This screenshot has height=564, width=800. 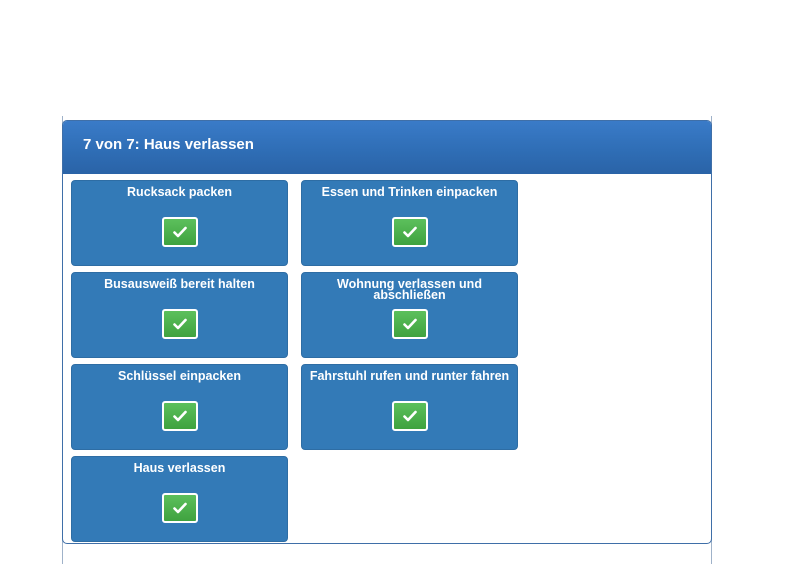 I want to click on task-label: Essen und Trinken einpacken, so click(x=409, y=192).